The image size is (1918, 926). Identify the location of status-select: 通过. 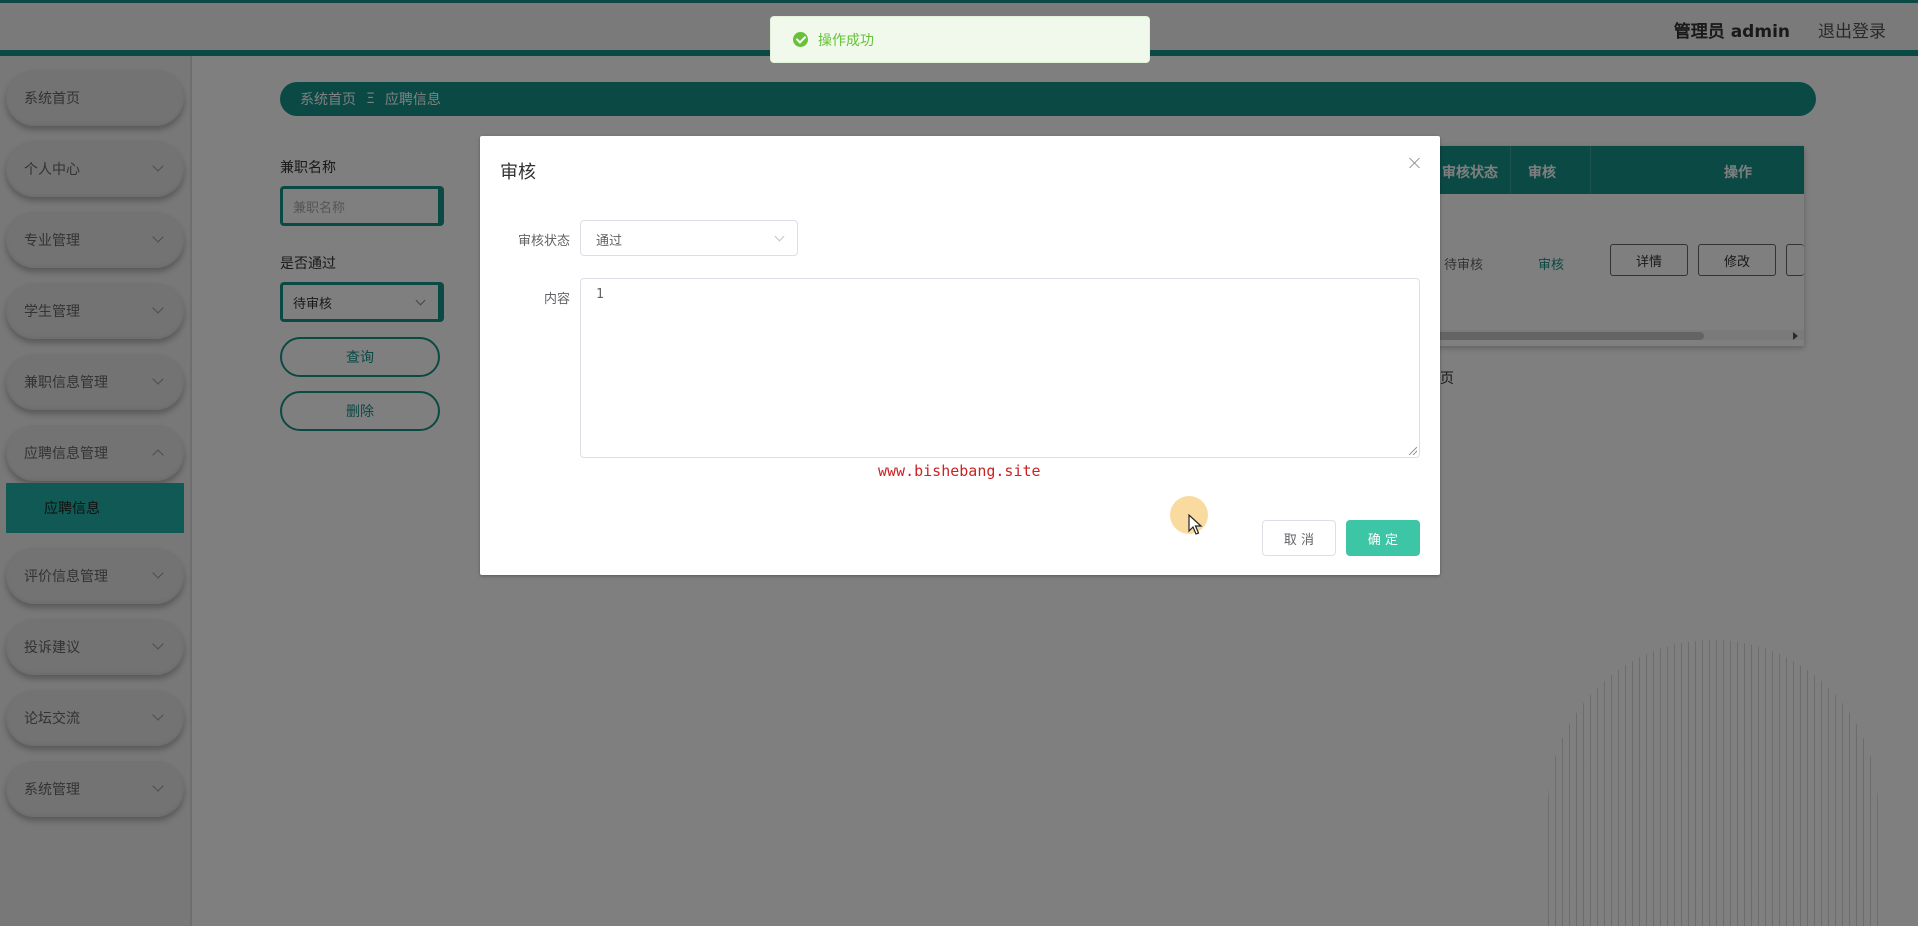
(689, 238).